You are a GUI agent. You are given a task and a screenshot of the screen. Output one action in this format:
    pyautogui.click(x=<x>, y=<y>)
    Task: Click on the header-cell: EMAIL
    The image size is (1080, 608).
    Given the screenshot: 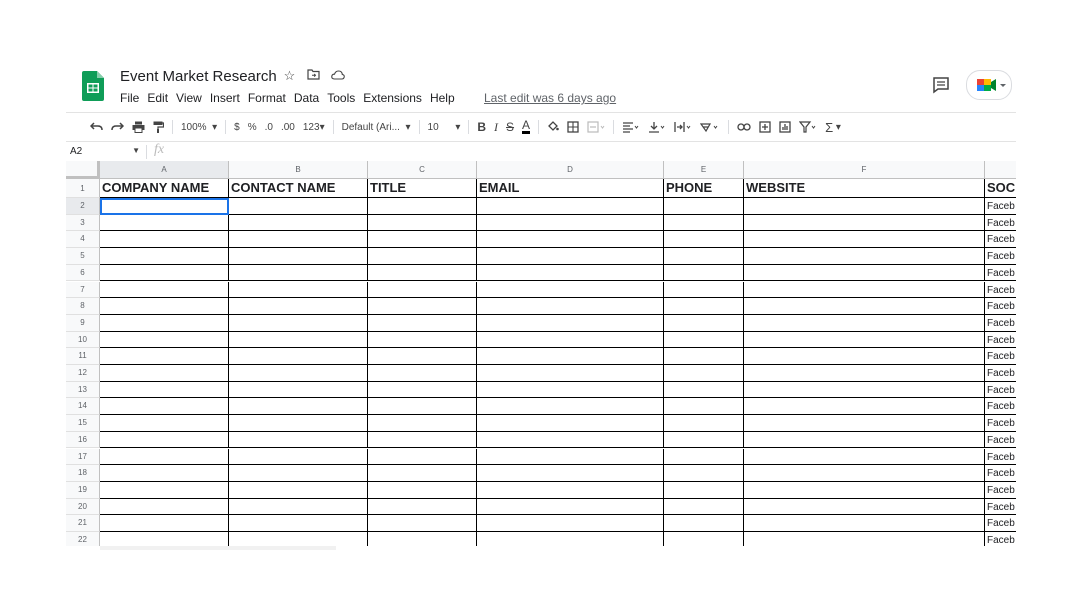 What is the action you would take?
    pyautogui.click(x=570, y=188)
    